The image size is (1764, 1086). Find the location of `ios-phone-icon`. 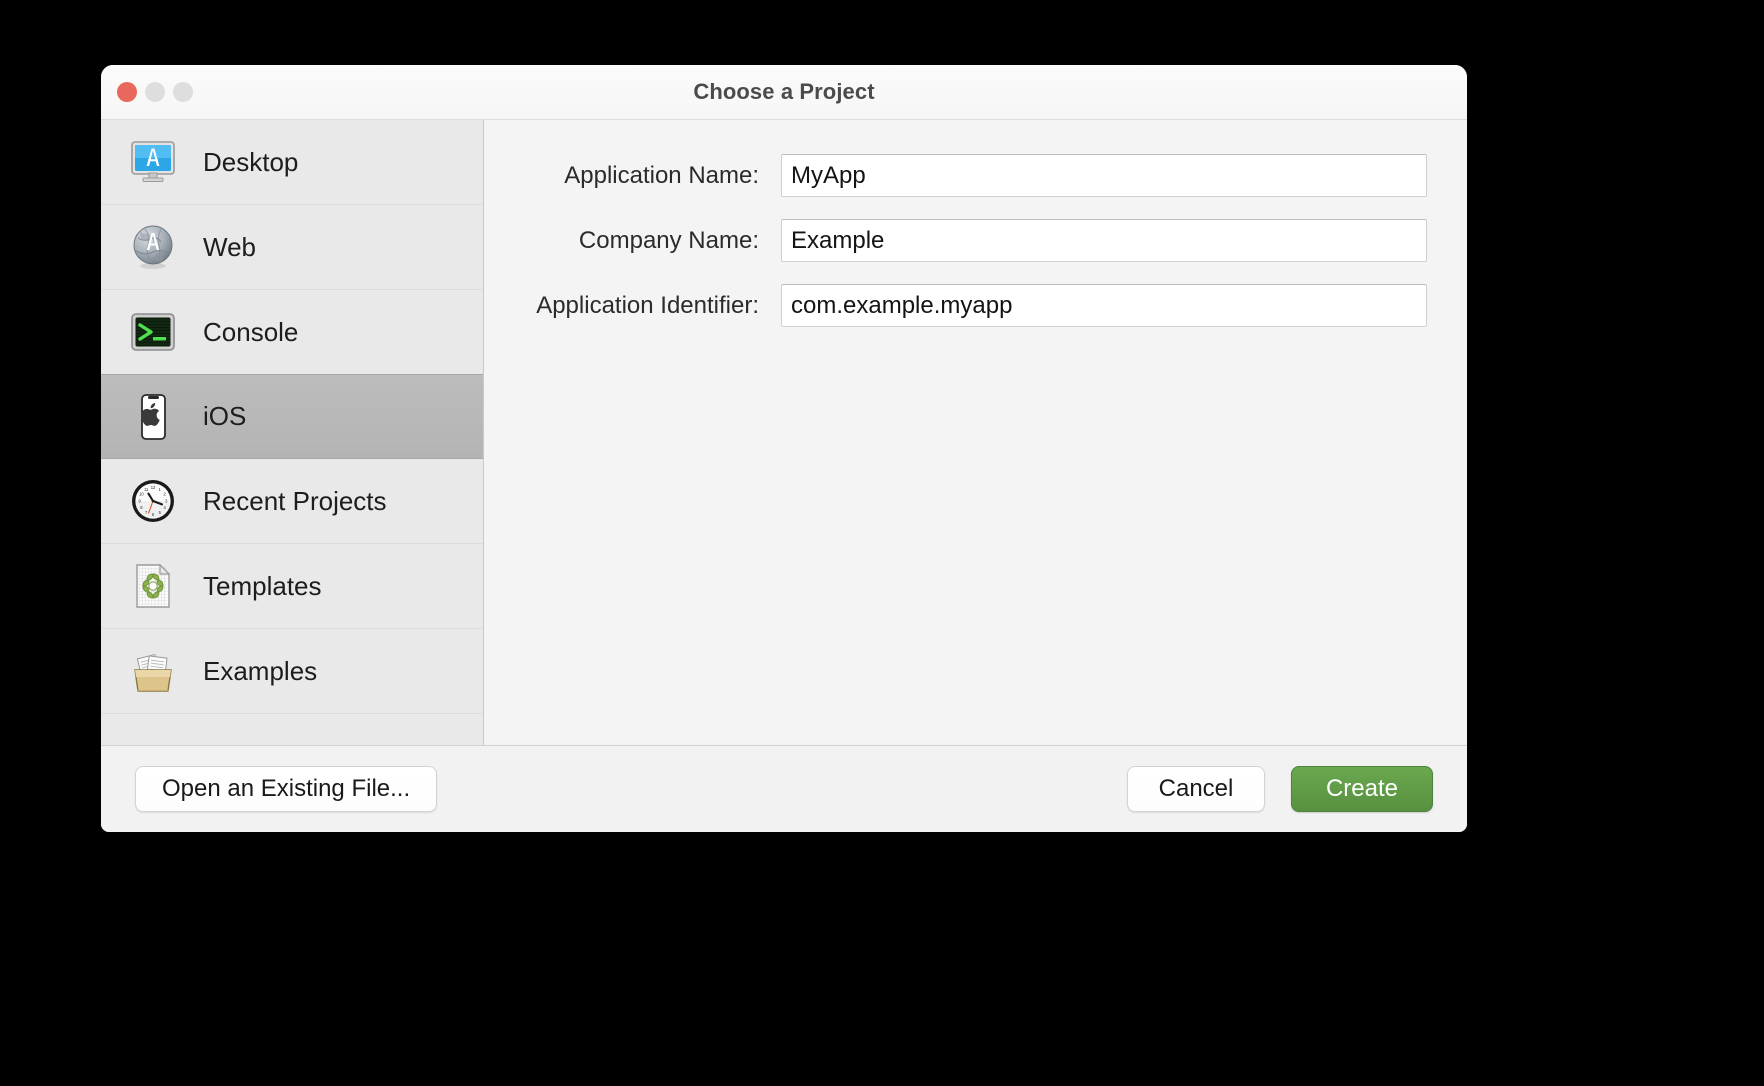

ios-phone-icon is located at coordinates (153, 417).